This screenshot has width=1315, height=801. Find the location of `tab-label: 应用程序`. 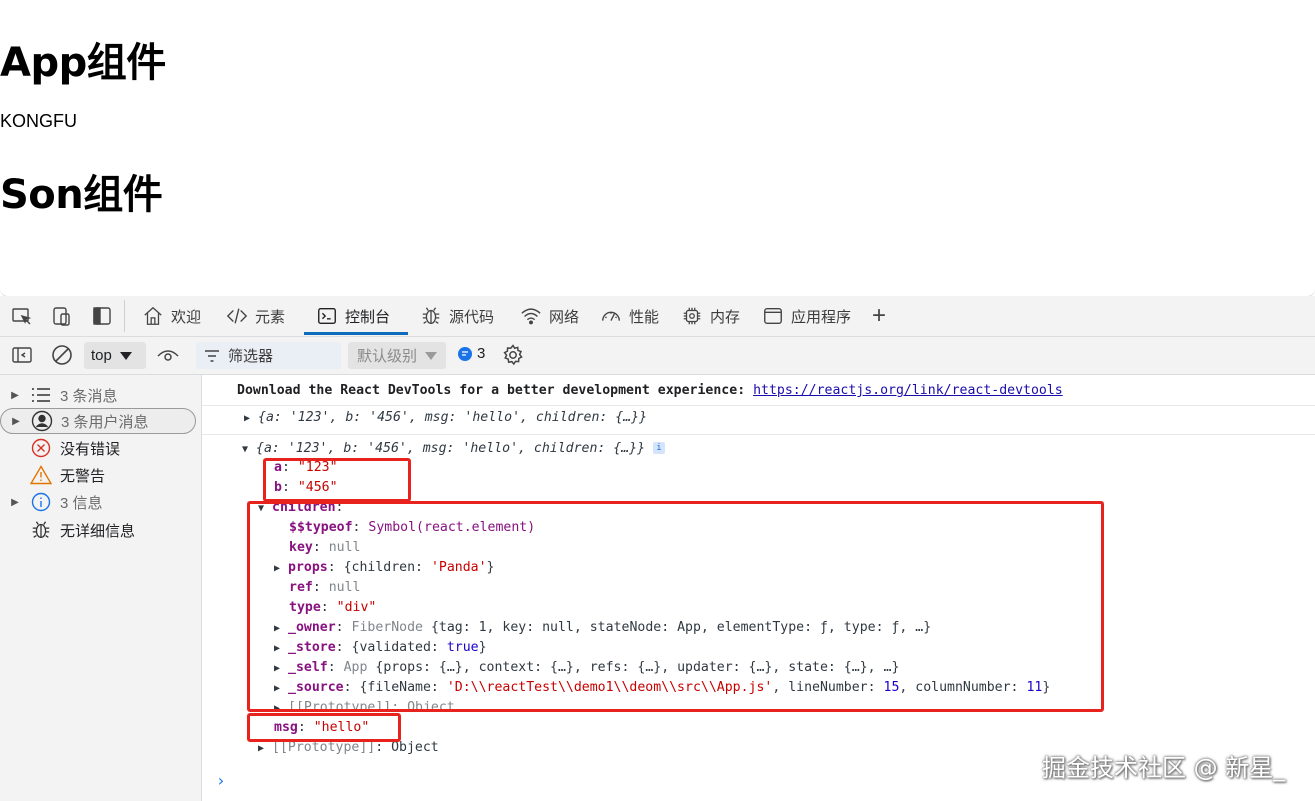

tab-label: 应用程序 is located at coordinates (821, 317).